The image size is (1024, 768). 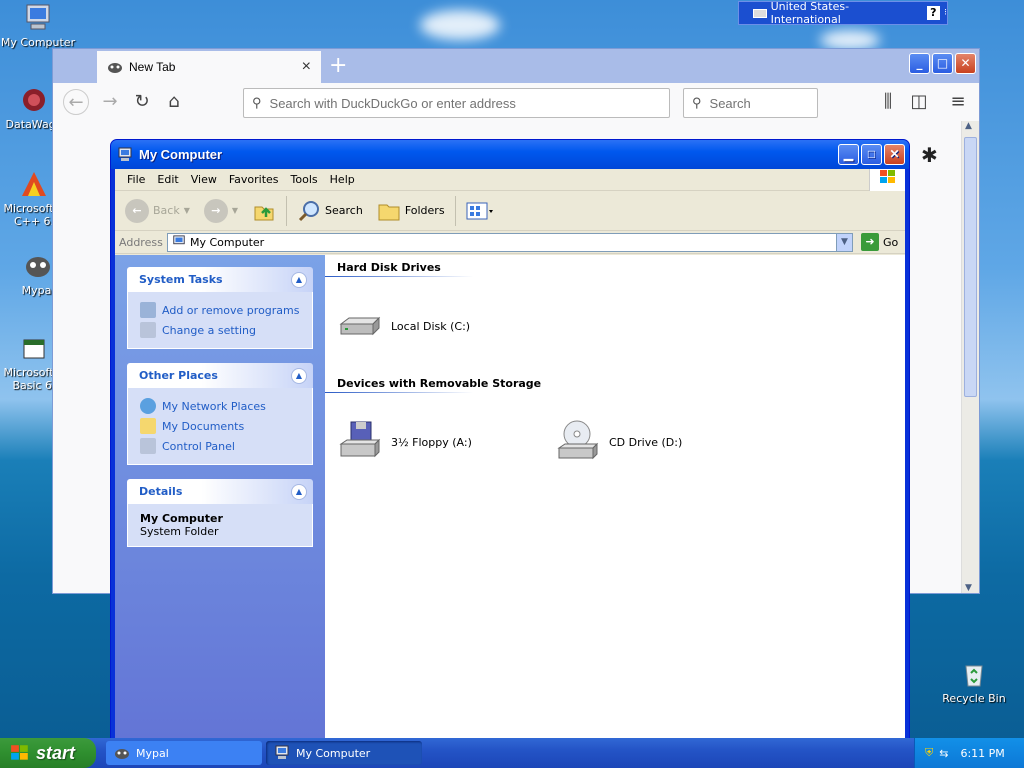 What do you see at coordinates (136, 179) in the screenshot?
I see `menu-file: File` at bounding box center [136, 179].